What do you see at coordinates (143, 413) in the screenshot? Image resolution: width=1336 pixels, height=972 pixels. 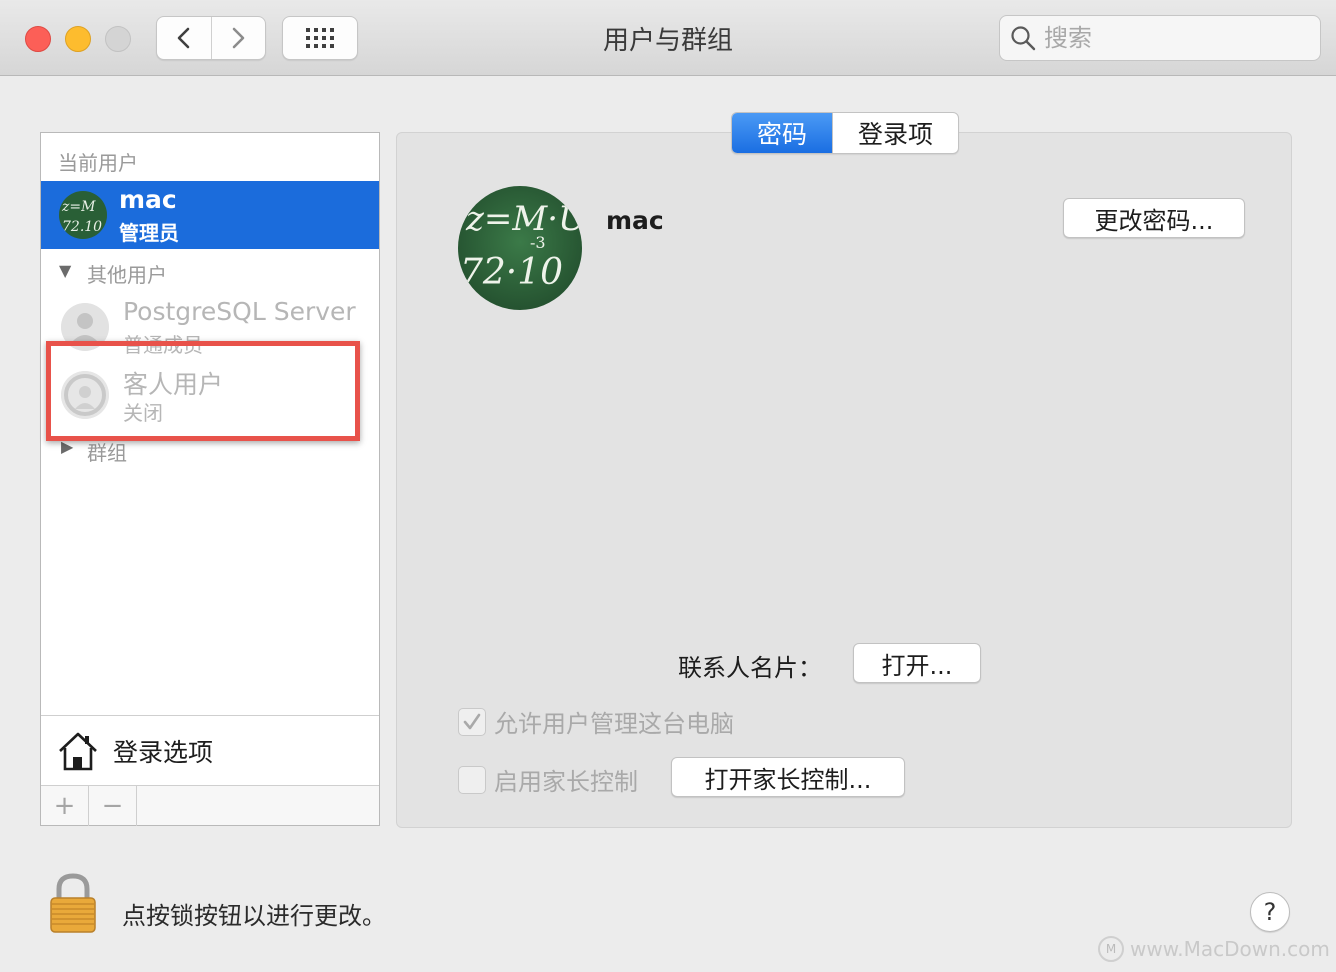 I see `user-role: 关闭` at bounding box center [143, 413].